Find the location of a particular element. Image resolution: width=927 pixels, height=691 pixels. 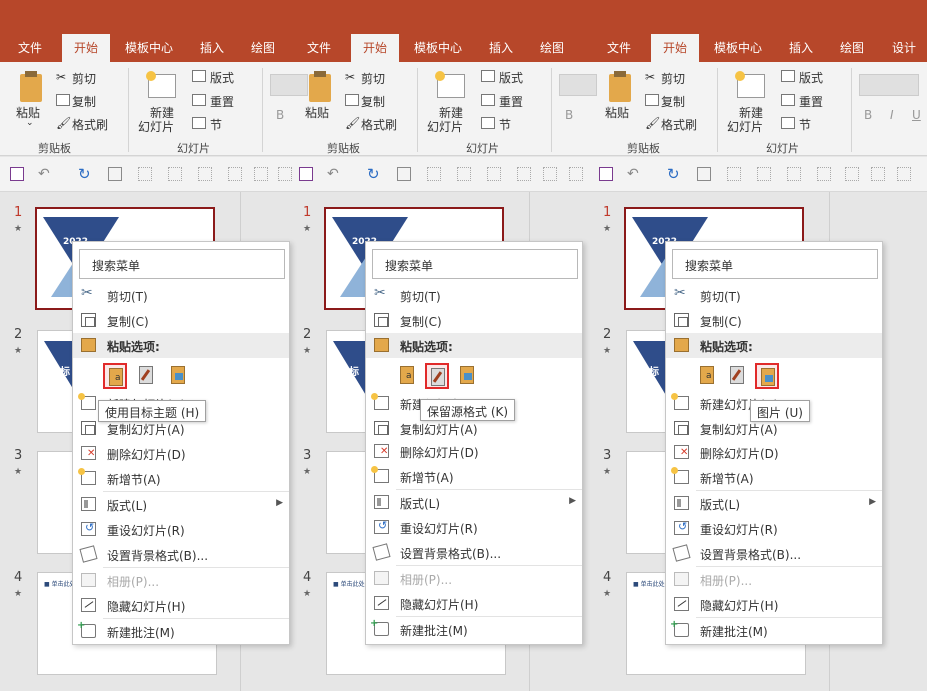

undo-icon: ↶ is located at coordinates (45, 174).